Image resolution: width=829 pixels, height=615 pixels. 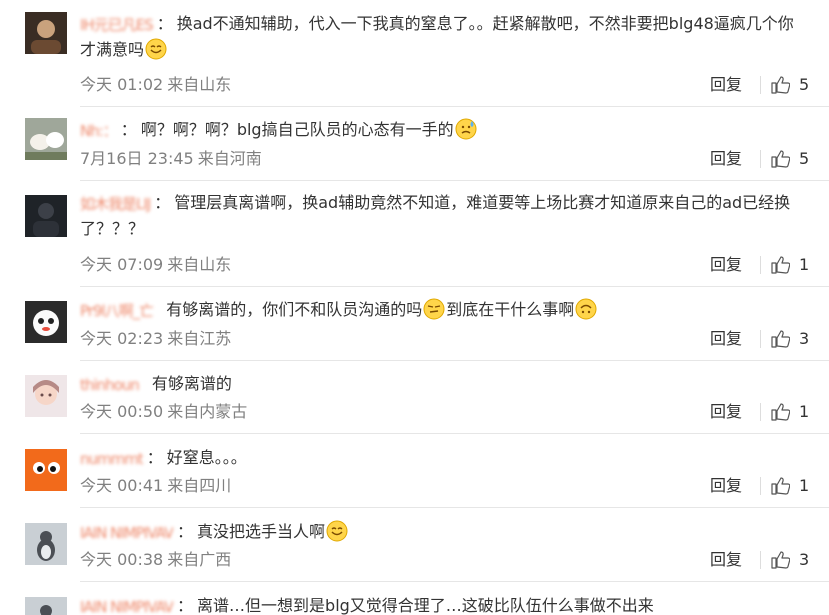 What do you see at coordinates (116, 25) in the screenshot?
I see `username: IH元已凡ES` at bounding box center [116, 25].